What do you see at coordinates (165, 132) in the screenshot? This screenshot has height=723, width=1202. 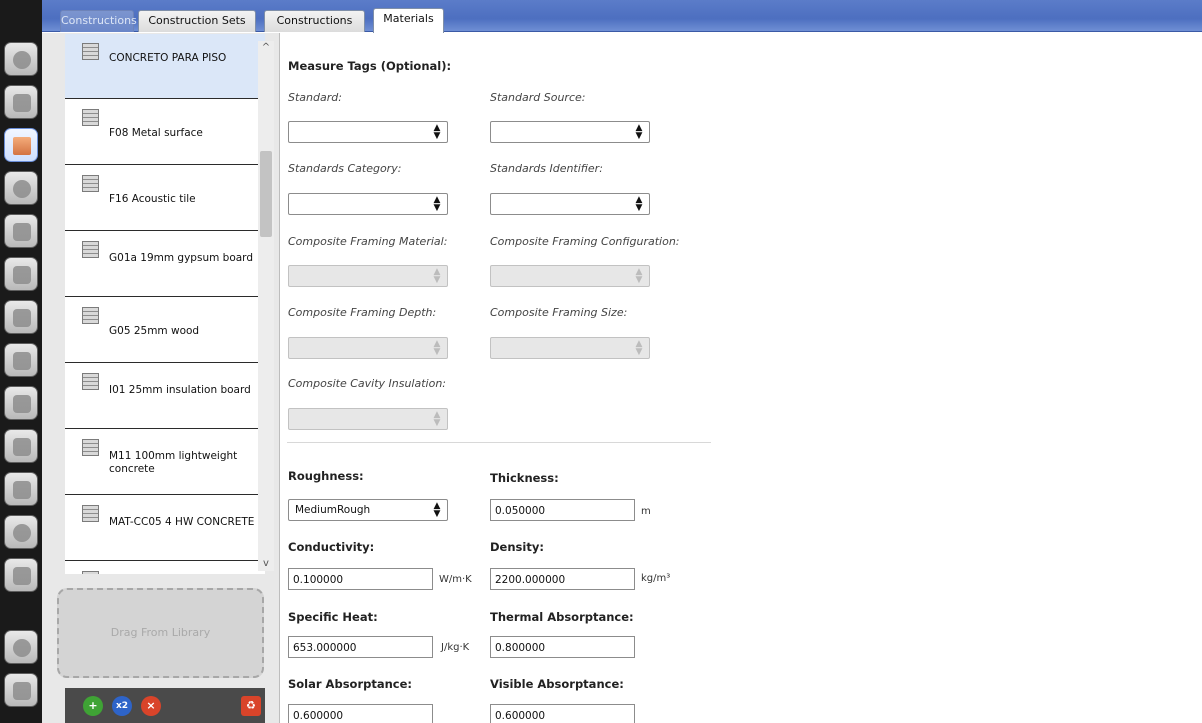 I see `list-item: F08 Metal surface` at bounding box center [165, 132].